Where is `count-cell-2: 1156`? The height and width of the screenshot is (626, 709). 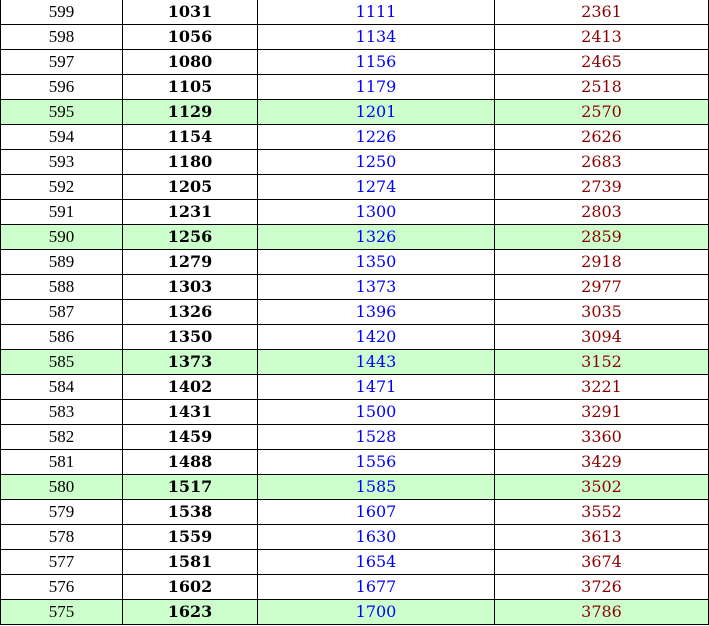
count-cell-2: 1156 is located at coordinates (376, 62).